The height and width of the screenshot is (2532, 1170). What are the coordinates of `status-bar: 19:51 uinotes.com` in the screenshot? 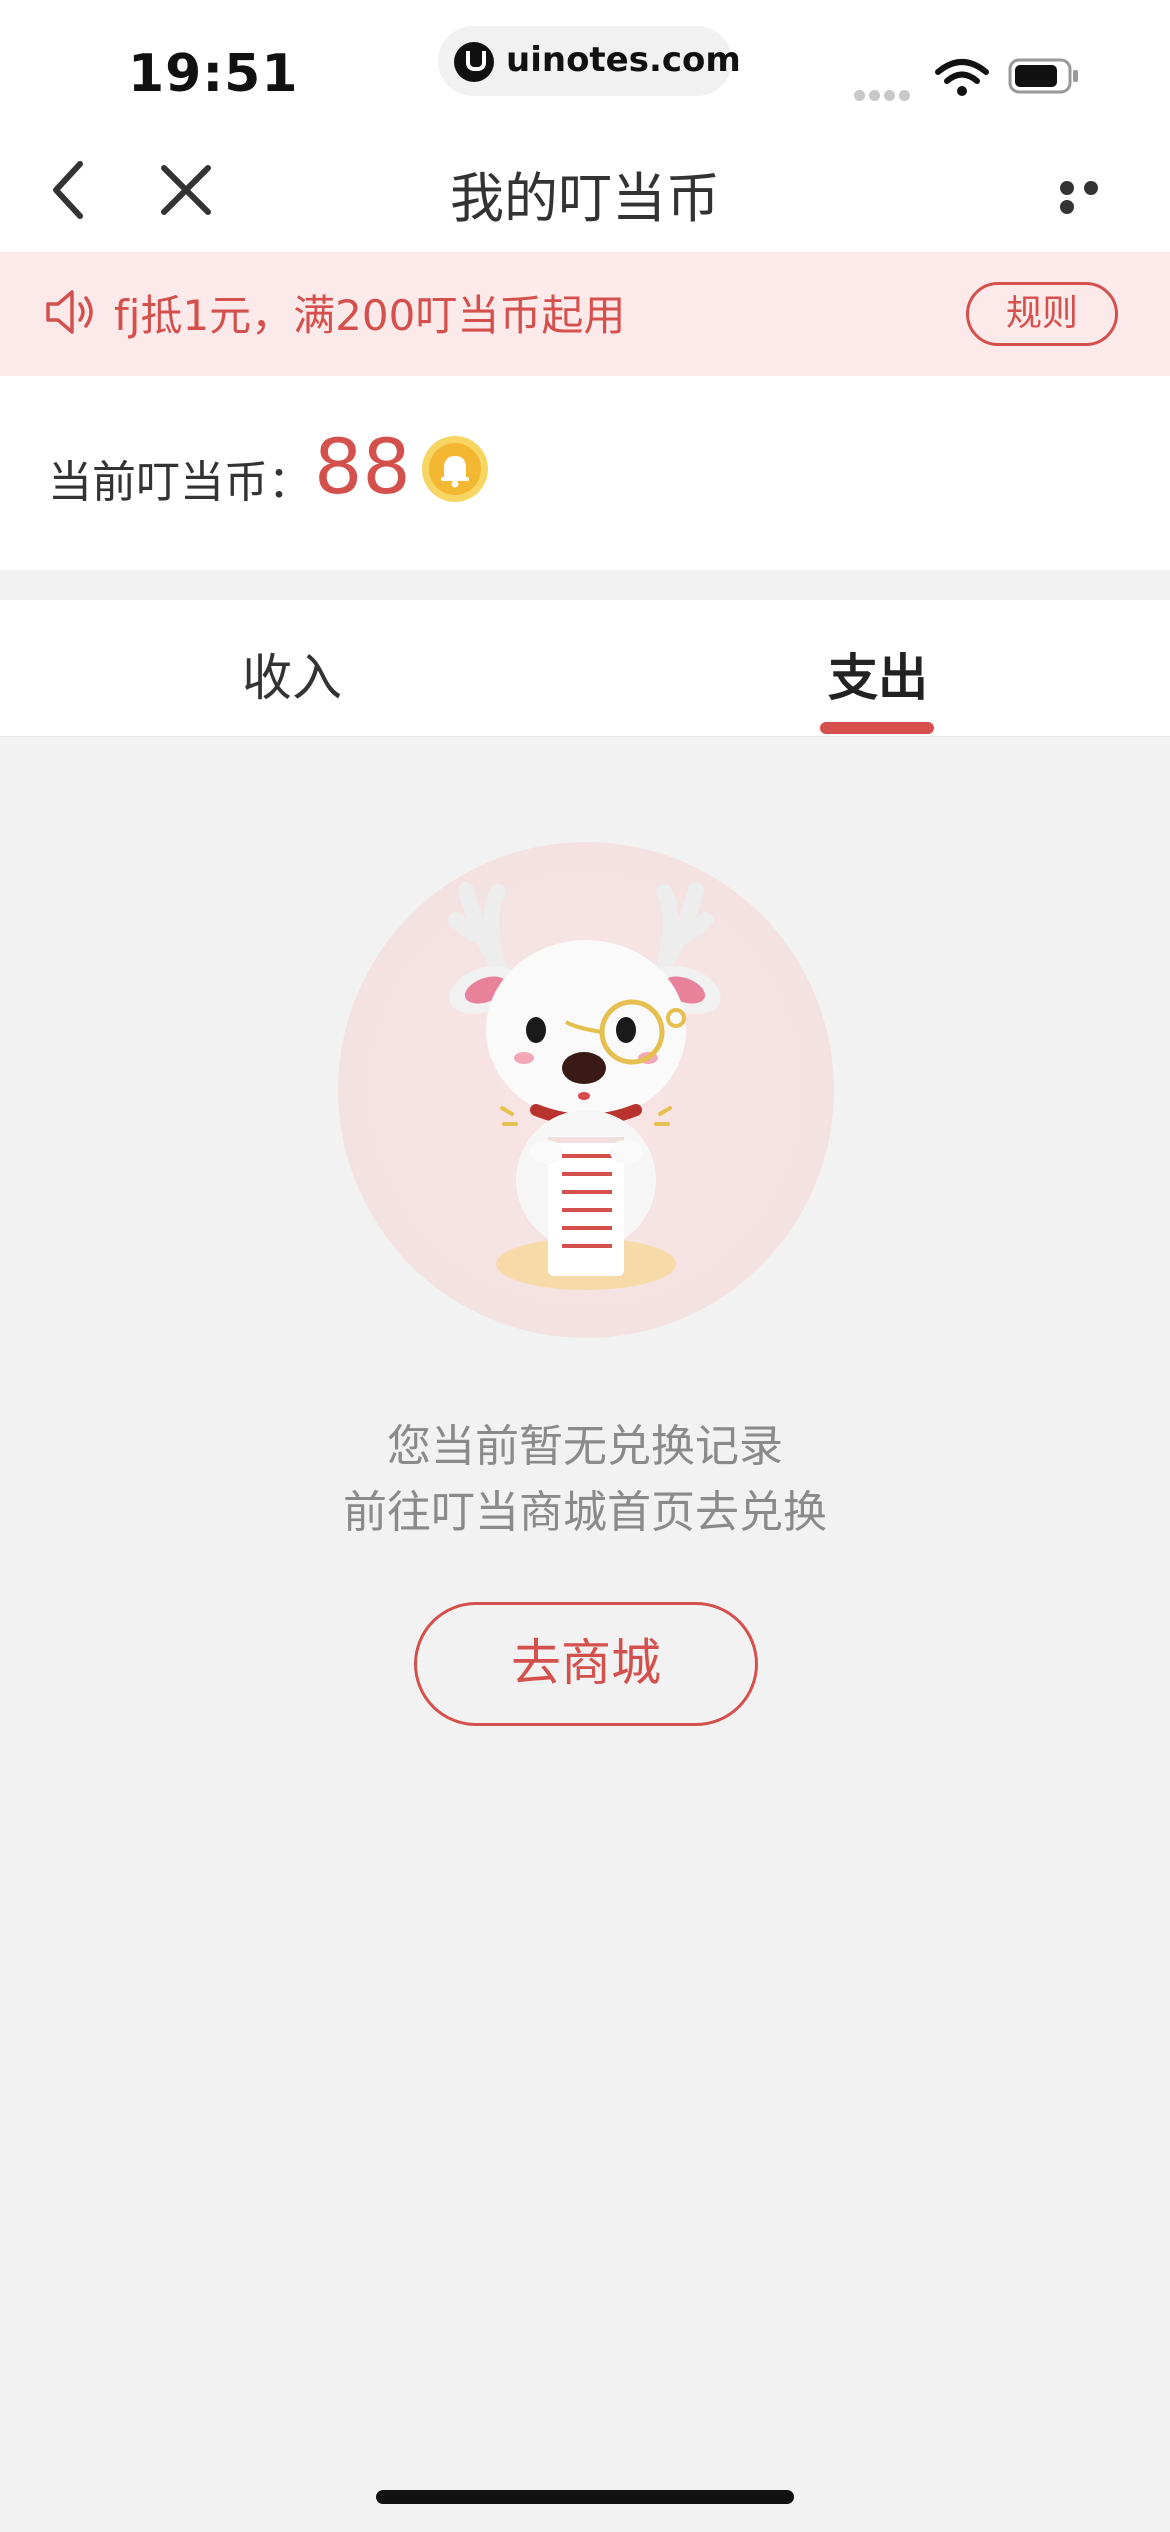 It's located at (585, 66).